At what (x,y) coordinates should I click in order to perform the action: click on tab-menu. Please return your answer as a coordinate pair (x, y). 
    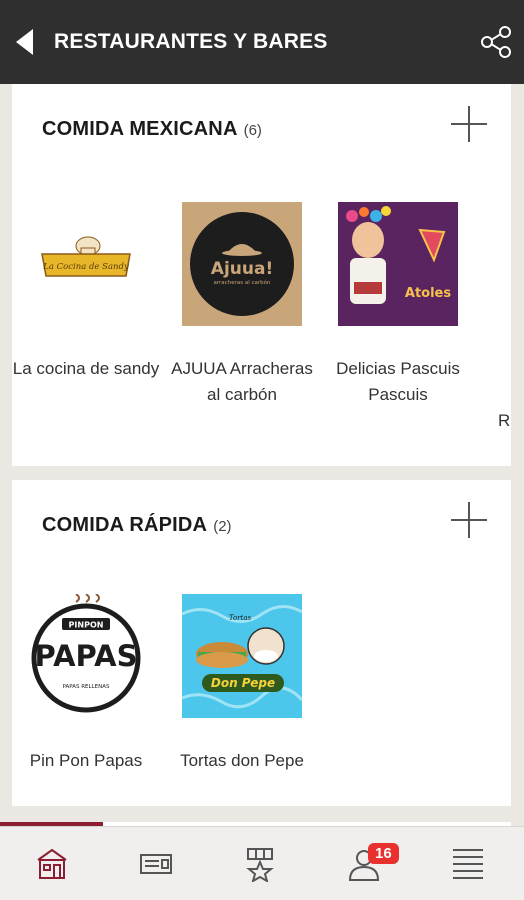
    Looking at the image, I should click on (468, 863).